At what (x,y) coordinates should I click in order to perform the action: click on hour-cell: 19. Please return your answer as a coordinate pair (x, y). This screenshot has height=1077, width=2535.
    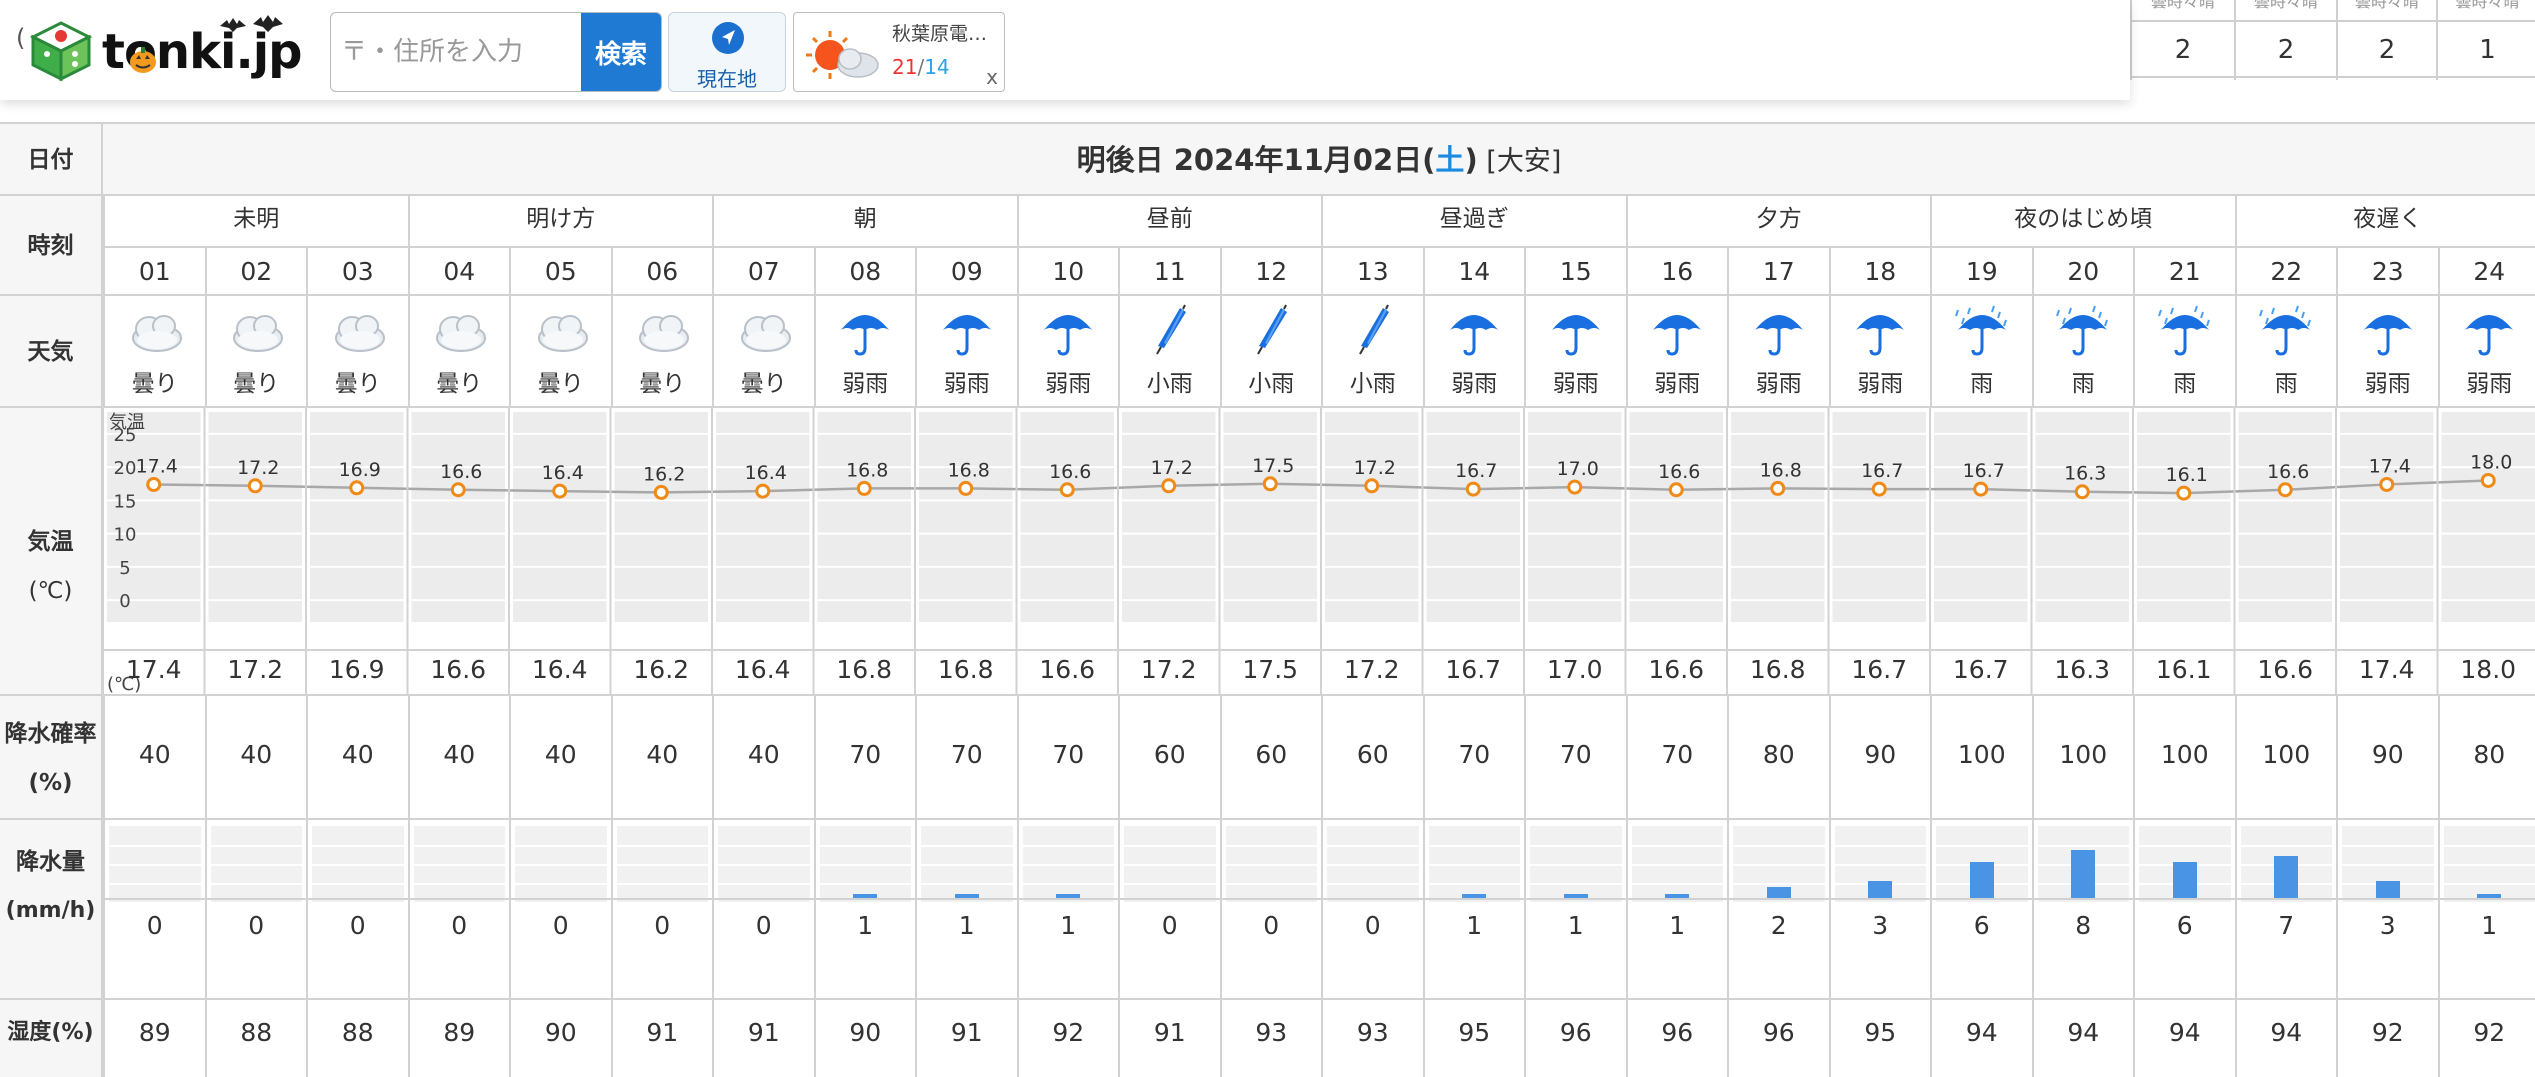
    Looking at the image, I should click on (1981, 271).